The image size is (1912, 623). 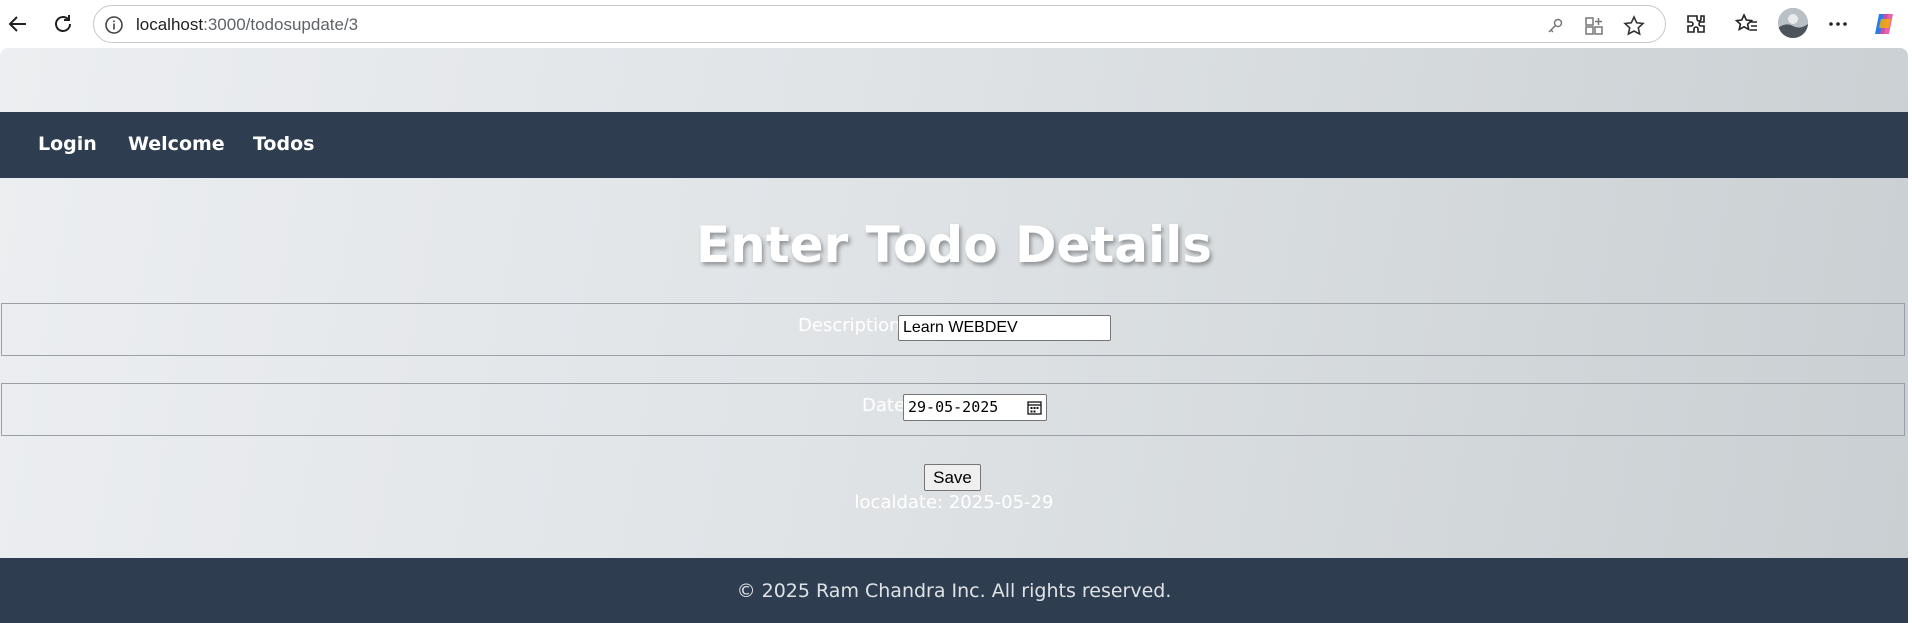 I want to click on refresh-icon, so click(x=63, y=23).